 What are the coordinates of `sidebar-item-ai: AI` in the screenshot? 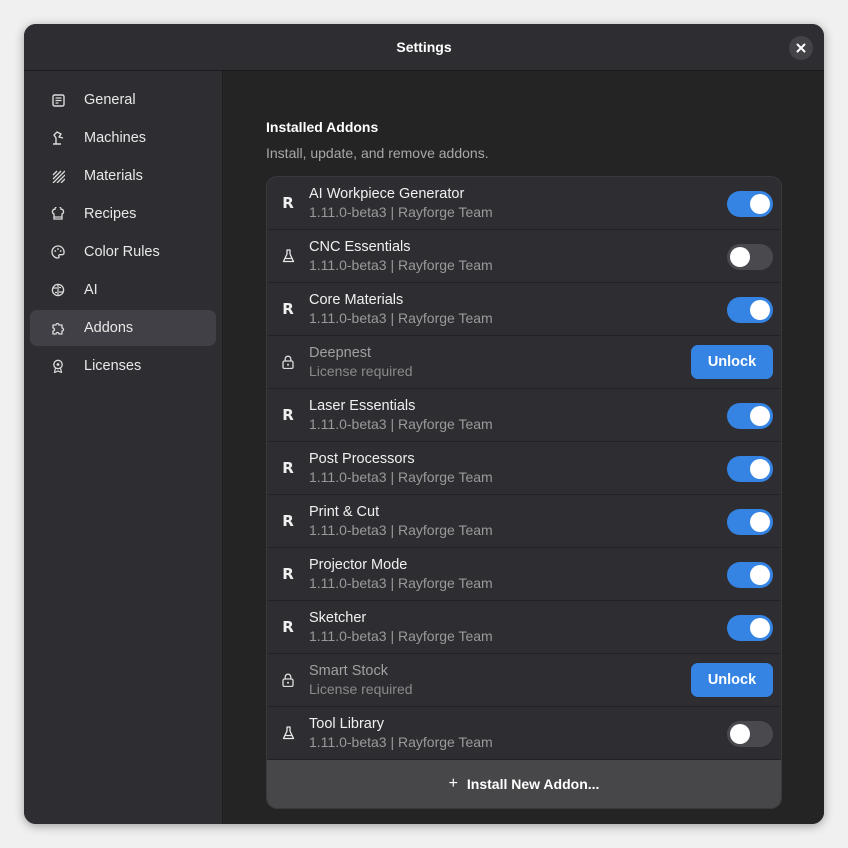 It's located at (123, 290).